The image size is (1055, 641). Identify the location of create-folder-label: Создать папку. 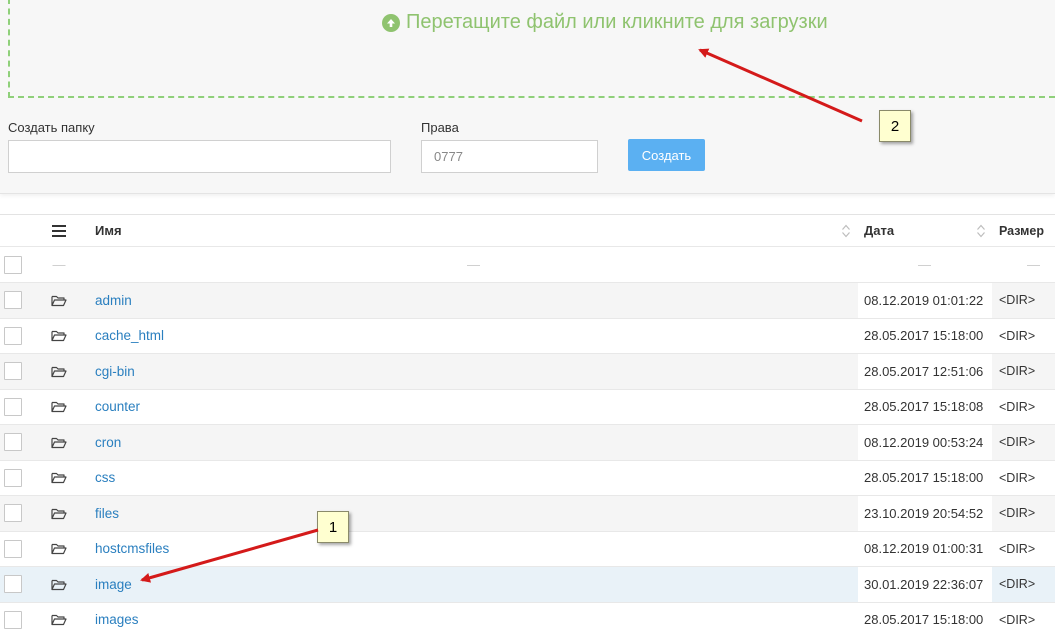
(51, 127).